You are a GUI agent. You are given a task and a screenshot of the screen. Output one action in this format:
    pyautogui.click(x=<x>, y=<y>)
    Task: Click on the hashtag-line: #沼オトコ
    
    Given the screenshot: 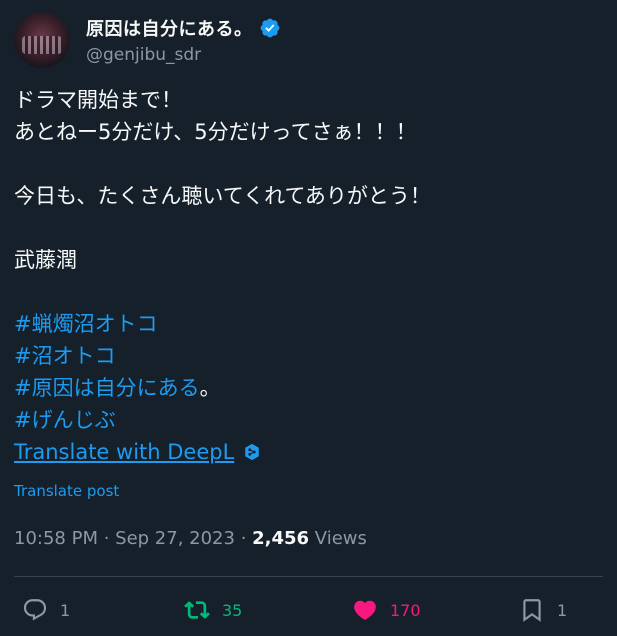 What is the action you would take?
    pyautogui.click(x=309, y=356)
    